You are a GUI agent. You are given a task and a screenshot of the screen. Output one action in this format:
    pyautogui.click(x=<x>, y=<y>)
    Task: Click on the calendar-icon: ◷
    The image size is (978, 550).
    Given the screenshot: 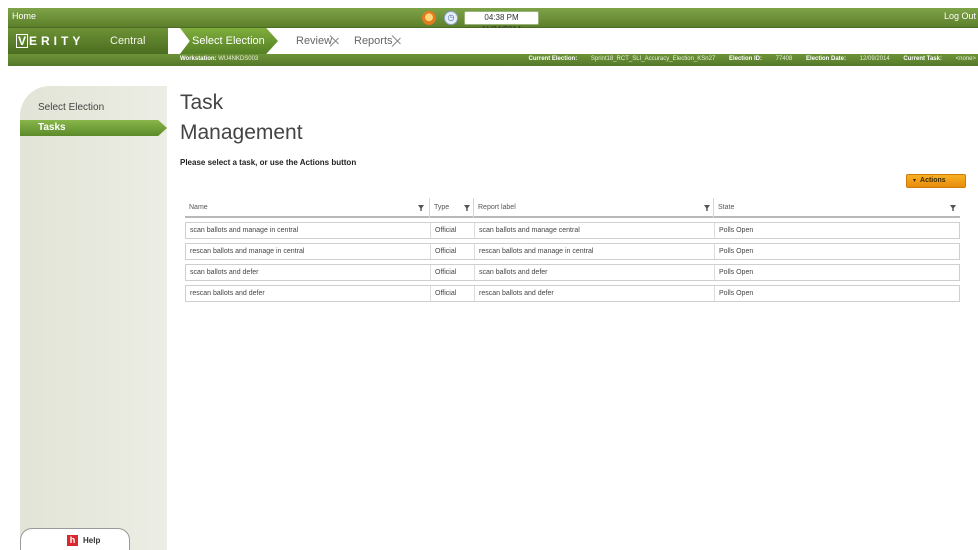 What is the action you would take?
    pyautogui.click(x=451, y=18)
    